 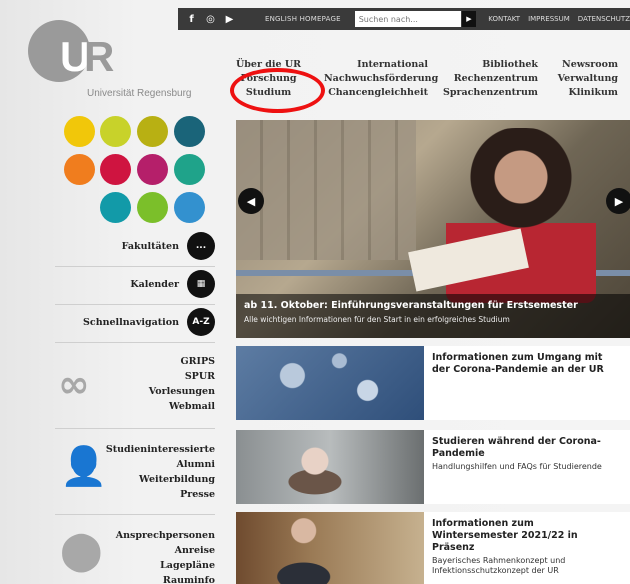 I want to click on chevron-right-icon: ▶, so click(x=619, y=201).